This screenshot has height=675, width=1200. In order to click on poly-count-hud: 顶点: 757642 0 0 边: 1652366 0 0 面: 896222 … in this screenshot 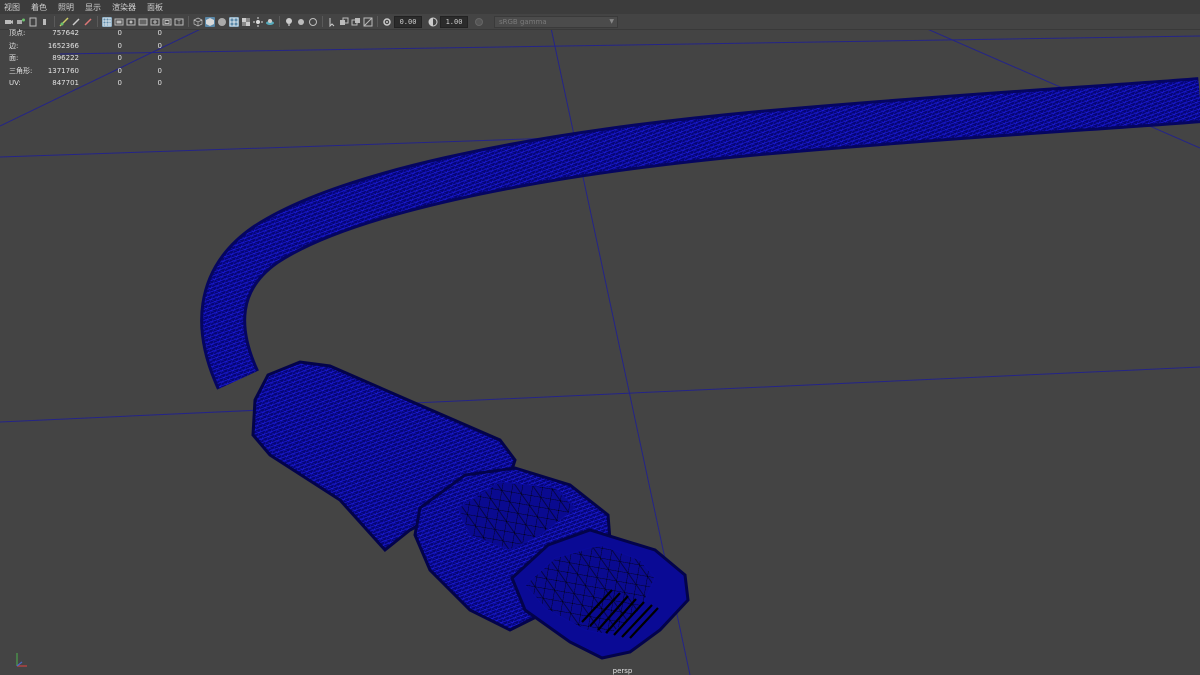, I will do `click(85, 58)`.